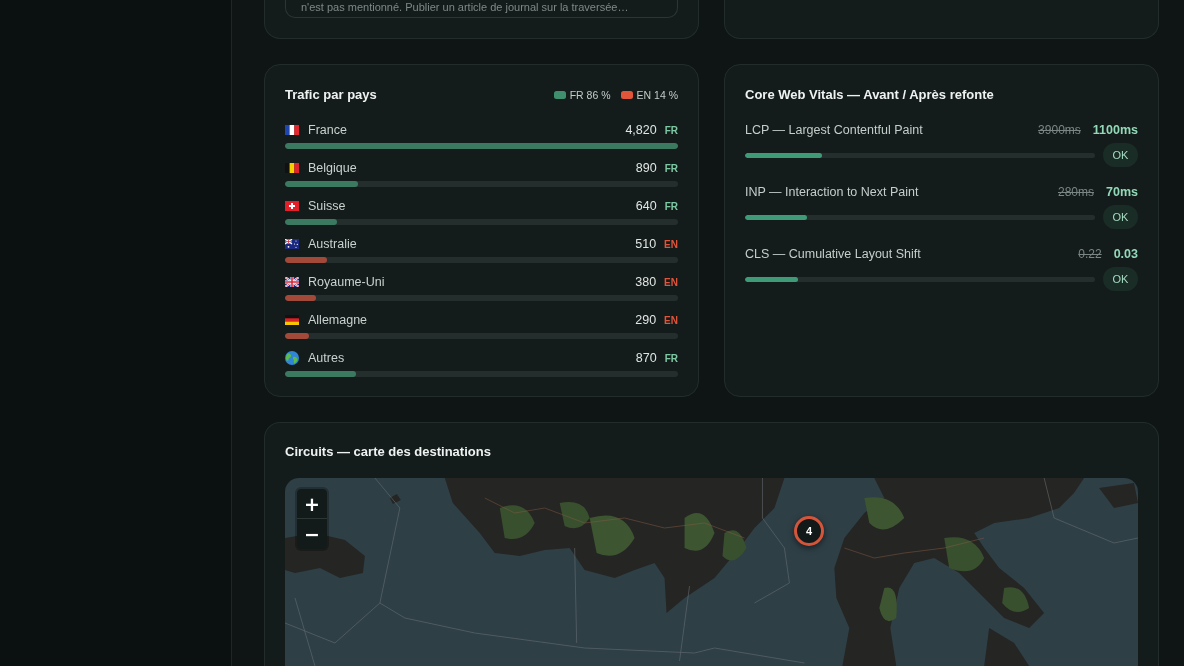 The image size is (1184, 666). Describe the element at coordinates (346, 282) in the screenshot. I see `country-name: Royaume-Uni` at that location.